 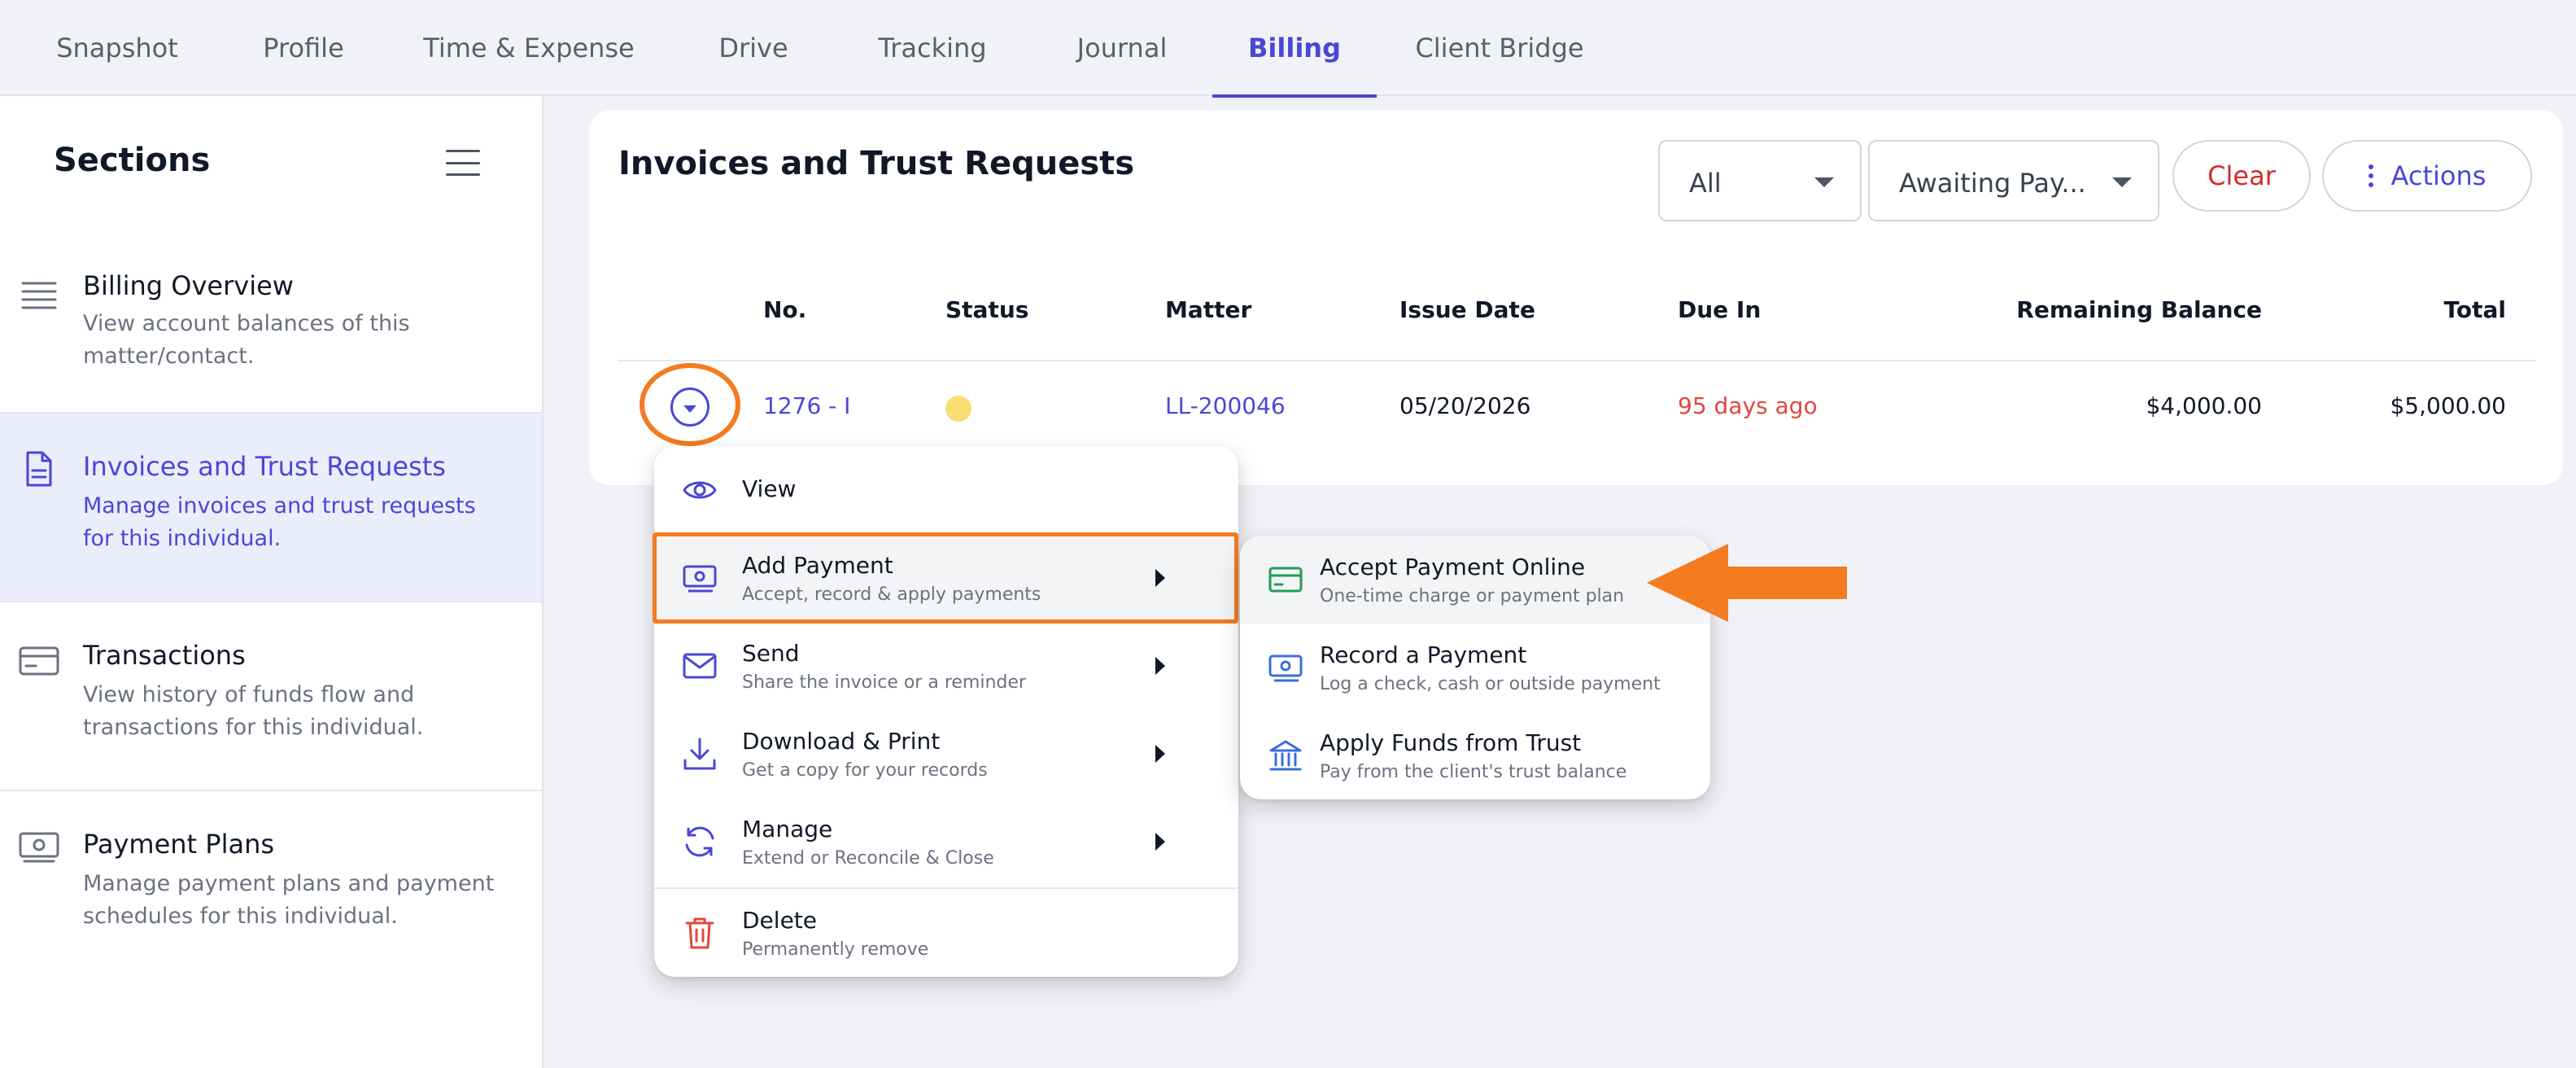 What do you see at coordinates (835, 949) in the screenshot?
I see `menu-item-subtitle: Permanently remove` at bounding box center [835, 949].